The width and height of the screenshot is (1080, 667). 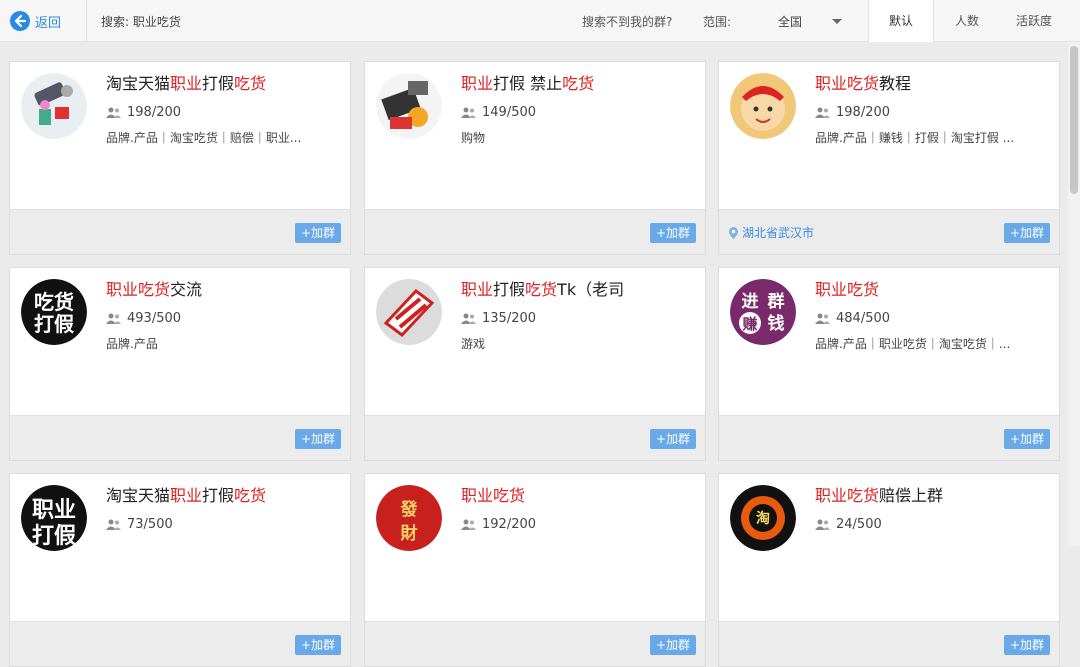 What do you see at coordinates (132, 344) in the screenshot?
I see `group-tags: 品牌.产品` at bounding box center [132, 344].